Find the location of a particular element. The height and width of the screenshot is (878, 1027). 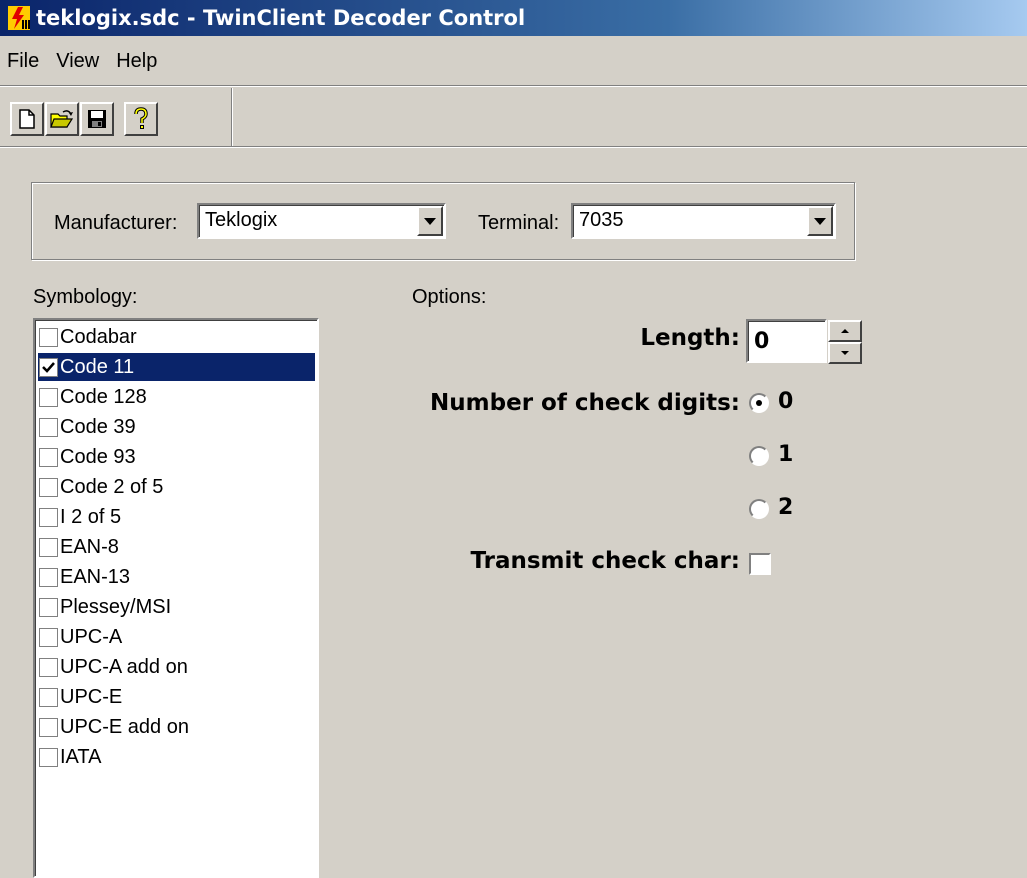

app-icon is located at coordinates (19, 18).